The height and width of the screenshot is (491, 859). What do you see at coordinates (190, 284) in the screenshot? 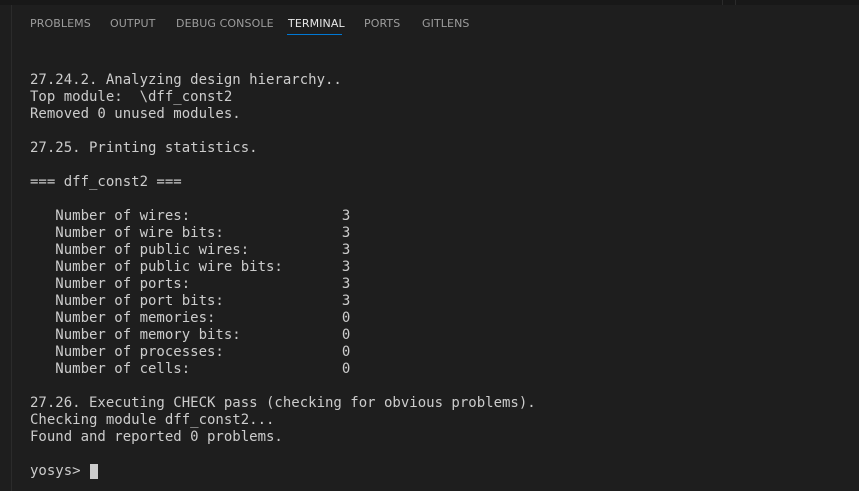
I see `terminal-line: Number of ports: 3` at bounding box center [190, 284].